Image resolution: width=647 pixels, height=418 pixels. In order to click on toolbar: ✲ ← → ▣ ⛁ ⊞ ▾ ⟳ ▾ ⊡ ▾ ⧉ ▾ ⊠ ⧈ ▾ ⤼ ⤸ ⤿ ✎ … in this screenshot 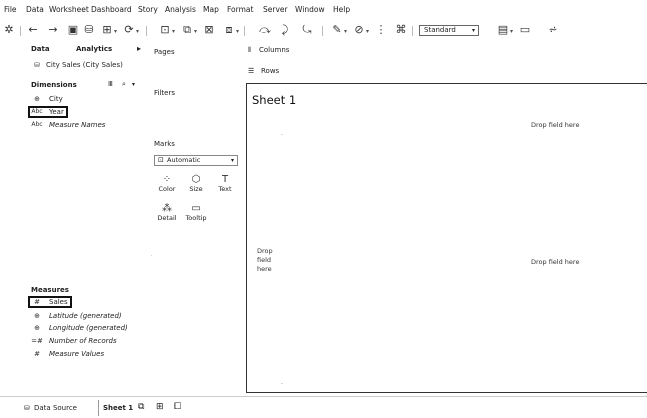, I will do `click(323, 30)`.